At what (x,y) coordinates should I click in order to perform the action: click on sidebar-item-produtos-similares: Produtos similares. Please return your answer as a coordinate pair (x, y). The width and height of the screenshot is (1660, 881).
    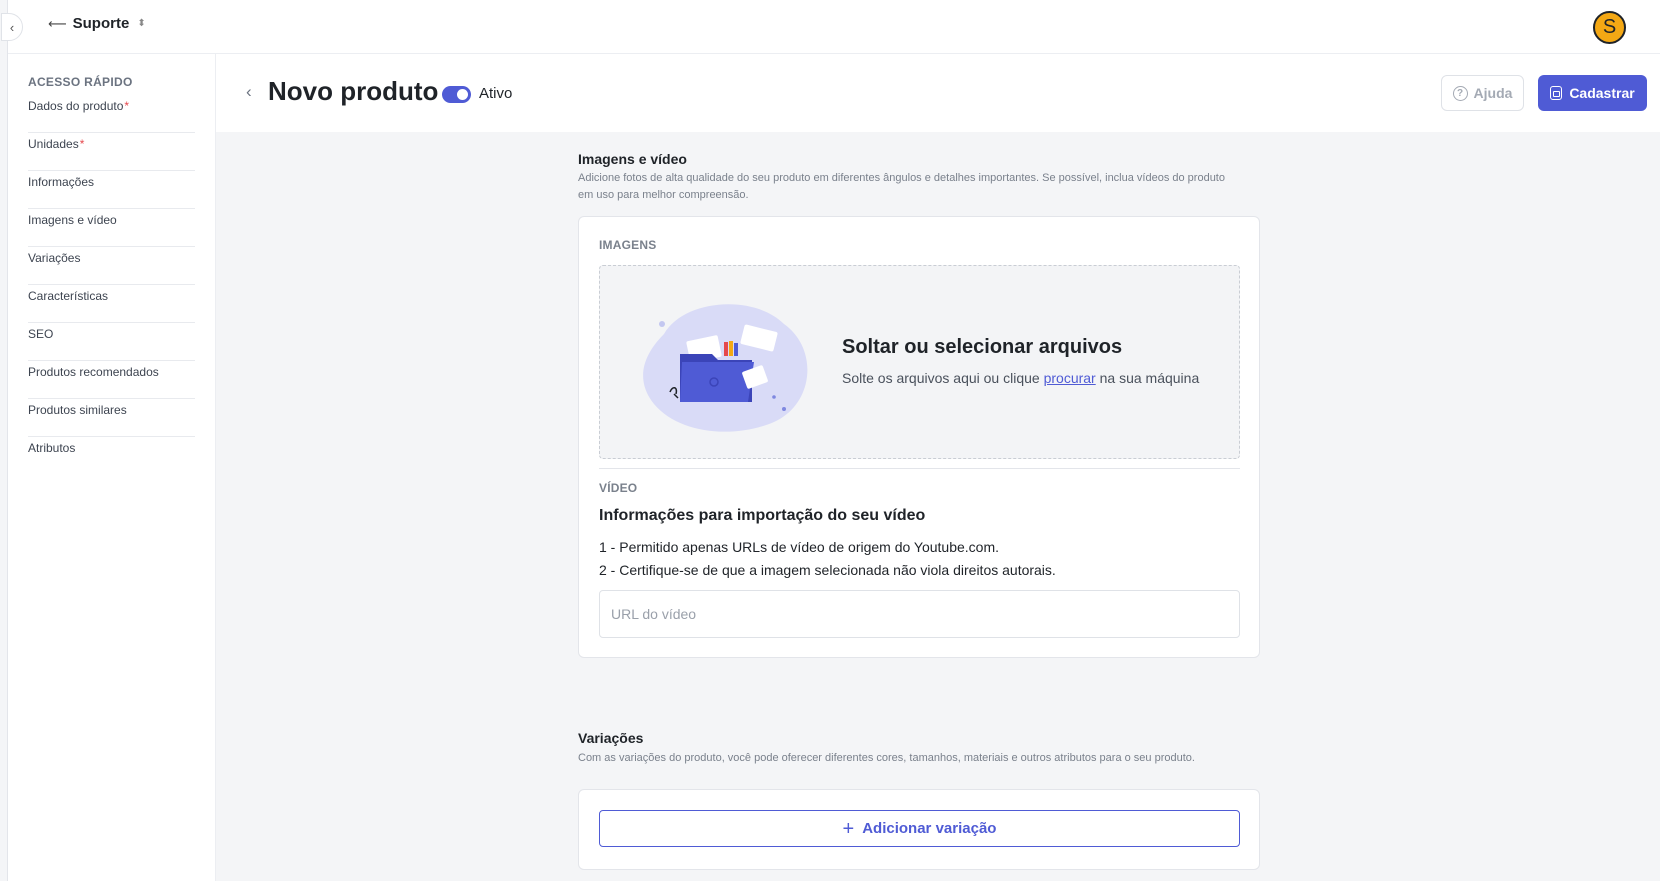
    Looking at the image, I should click on (111, 418).